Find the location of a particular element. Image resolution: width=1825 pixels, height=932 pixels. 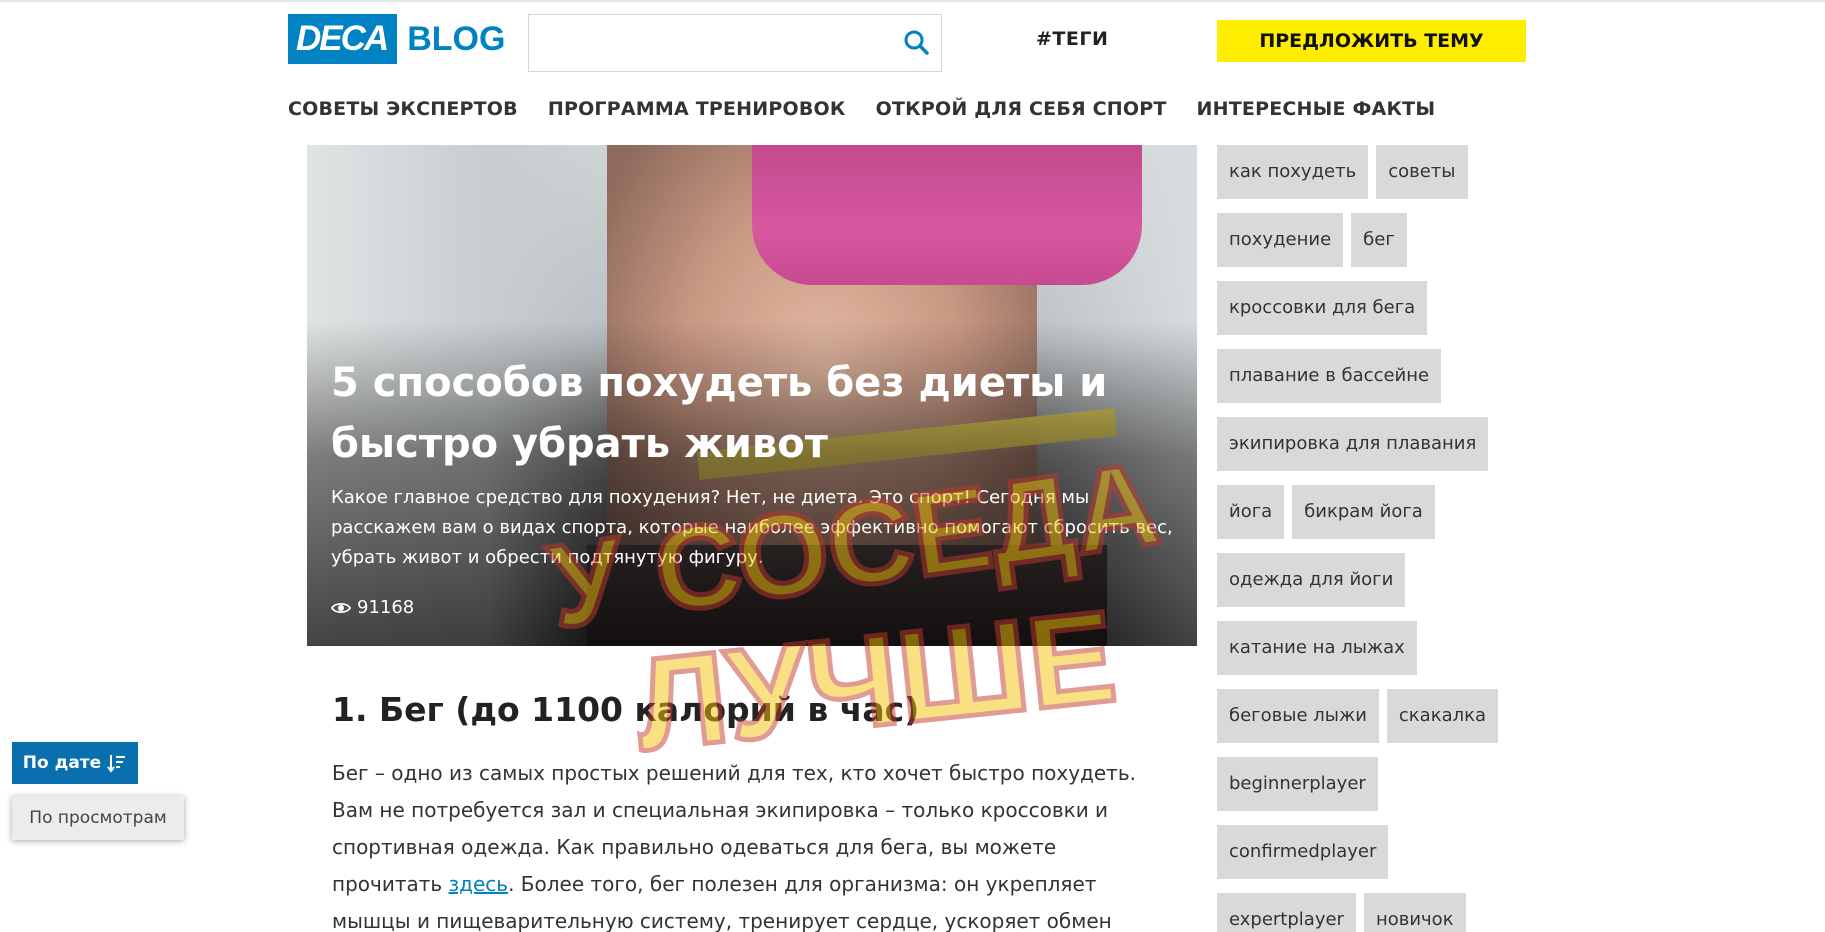

search-icon is located at coordinates (916, 42).